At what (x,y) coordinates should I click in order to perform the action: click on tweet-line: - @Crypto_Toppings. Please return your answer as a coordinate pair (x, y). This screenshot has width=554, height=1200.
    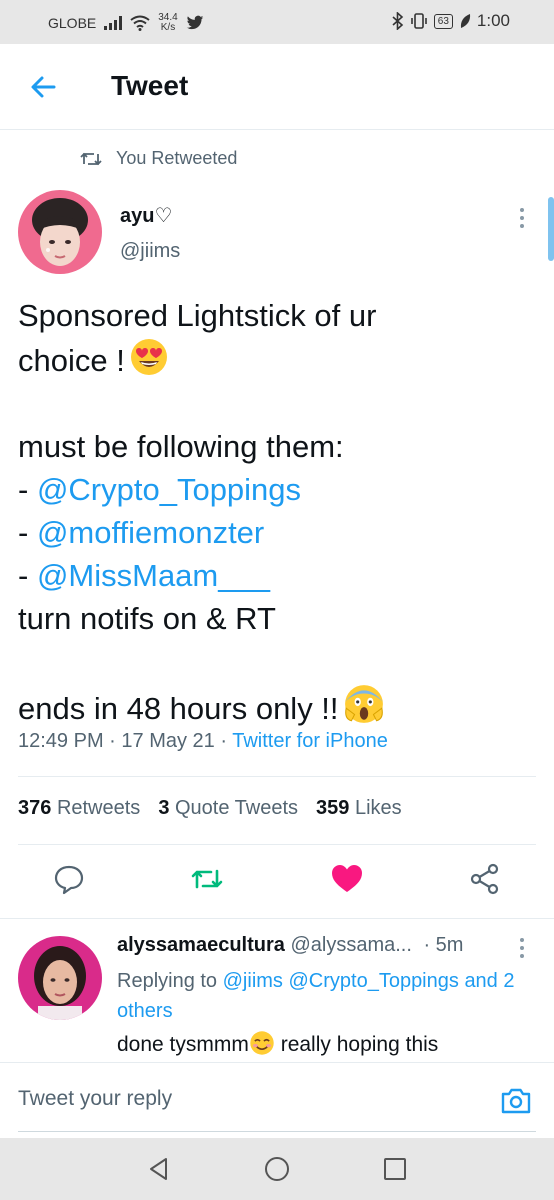
    Looking at the image, I should click on (278, 489).